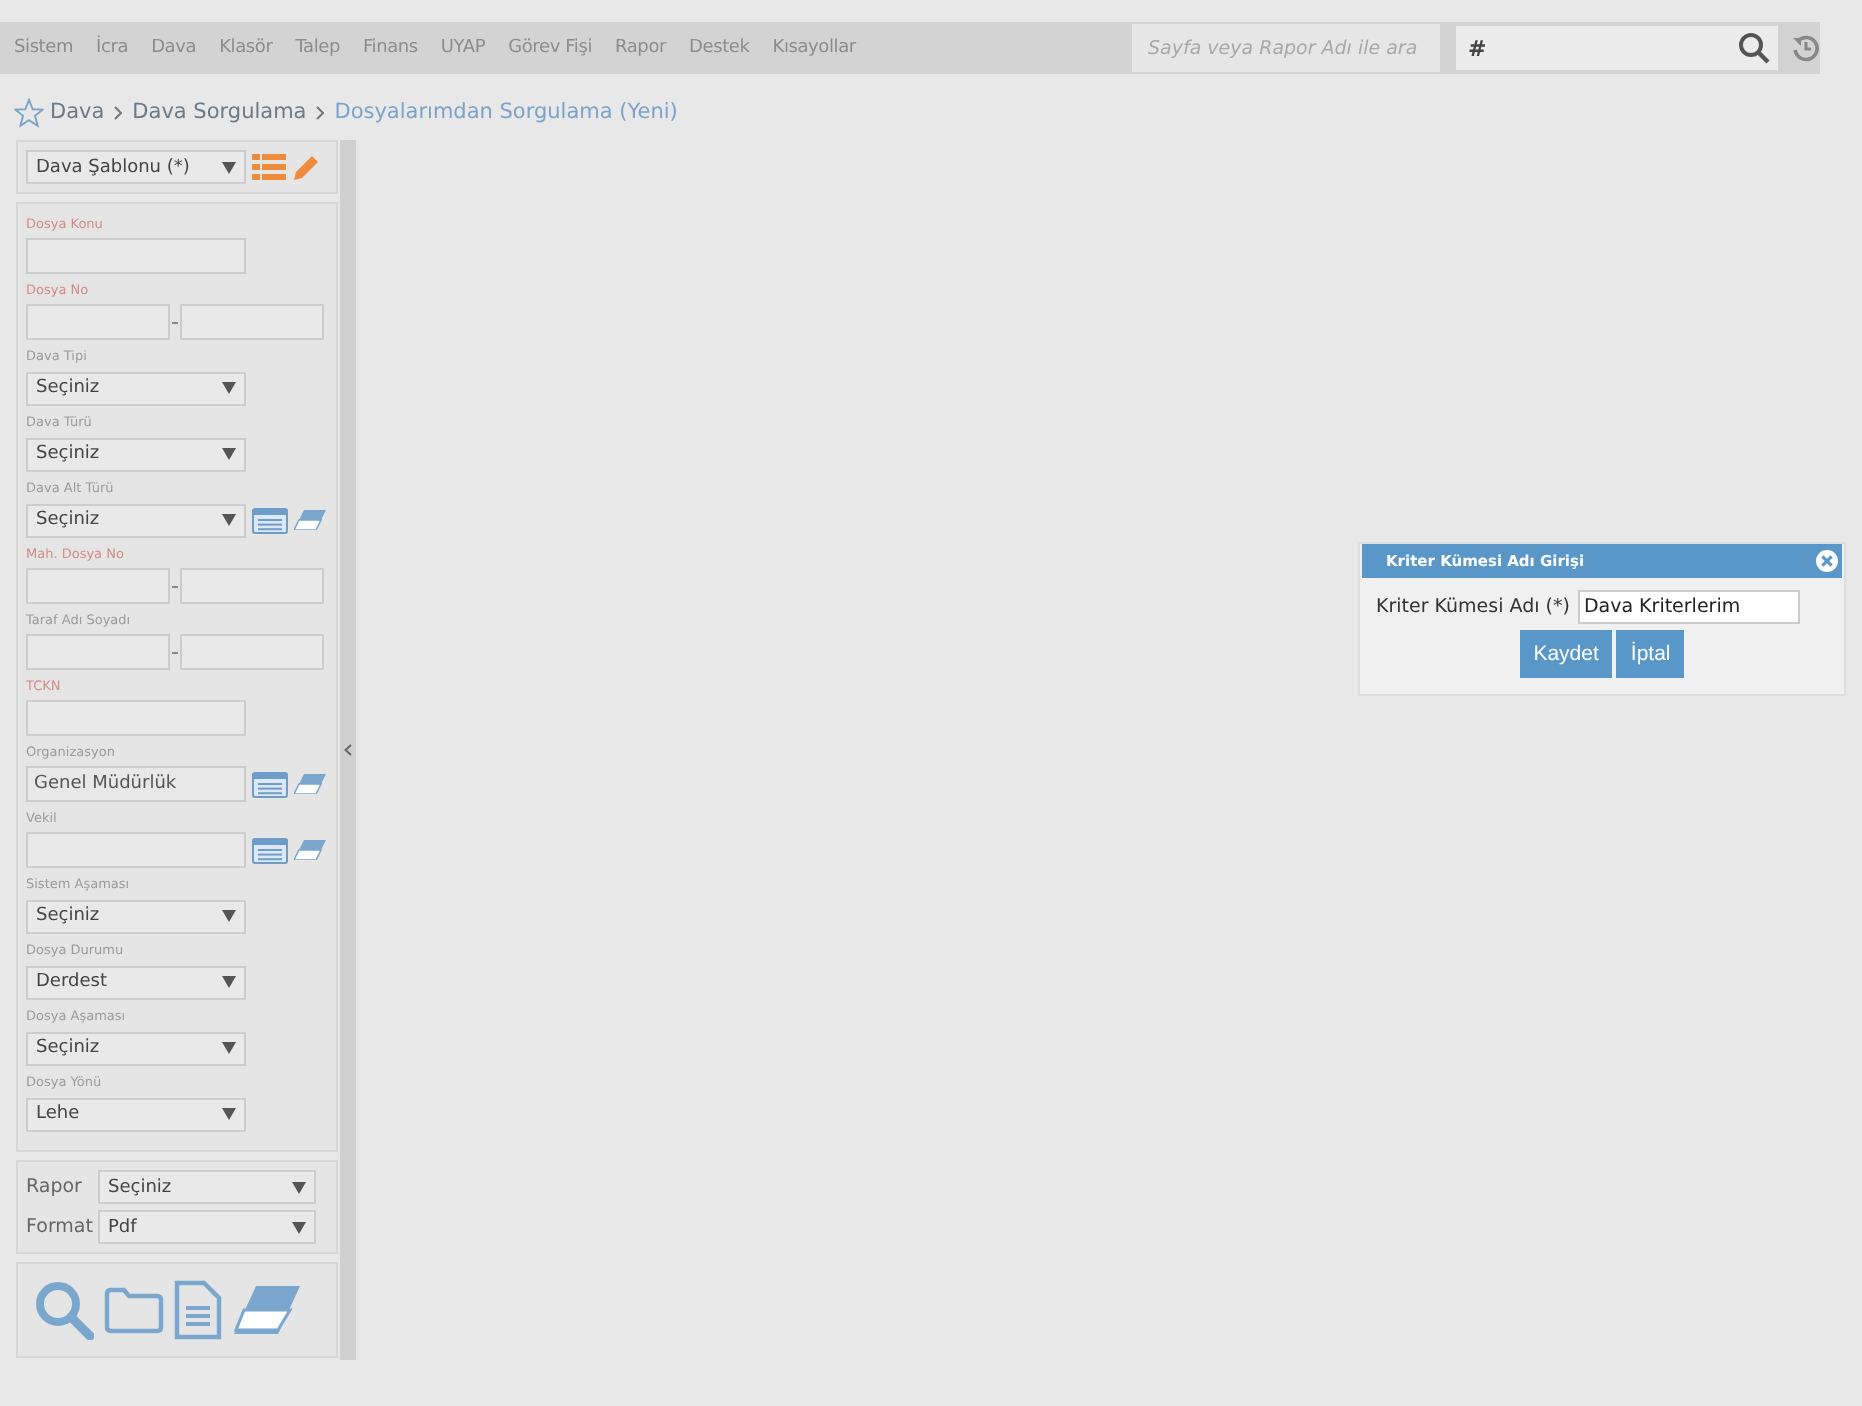  I want to click on dropdown: Pdf, so click(207, 1227).